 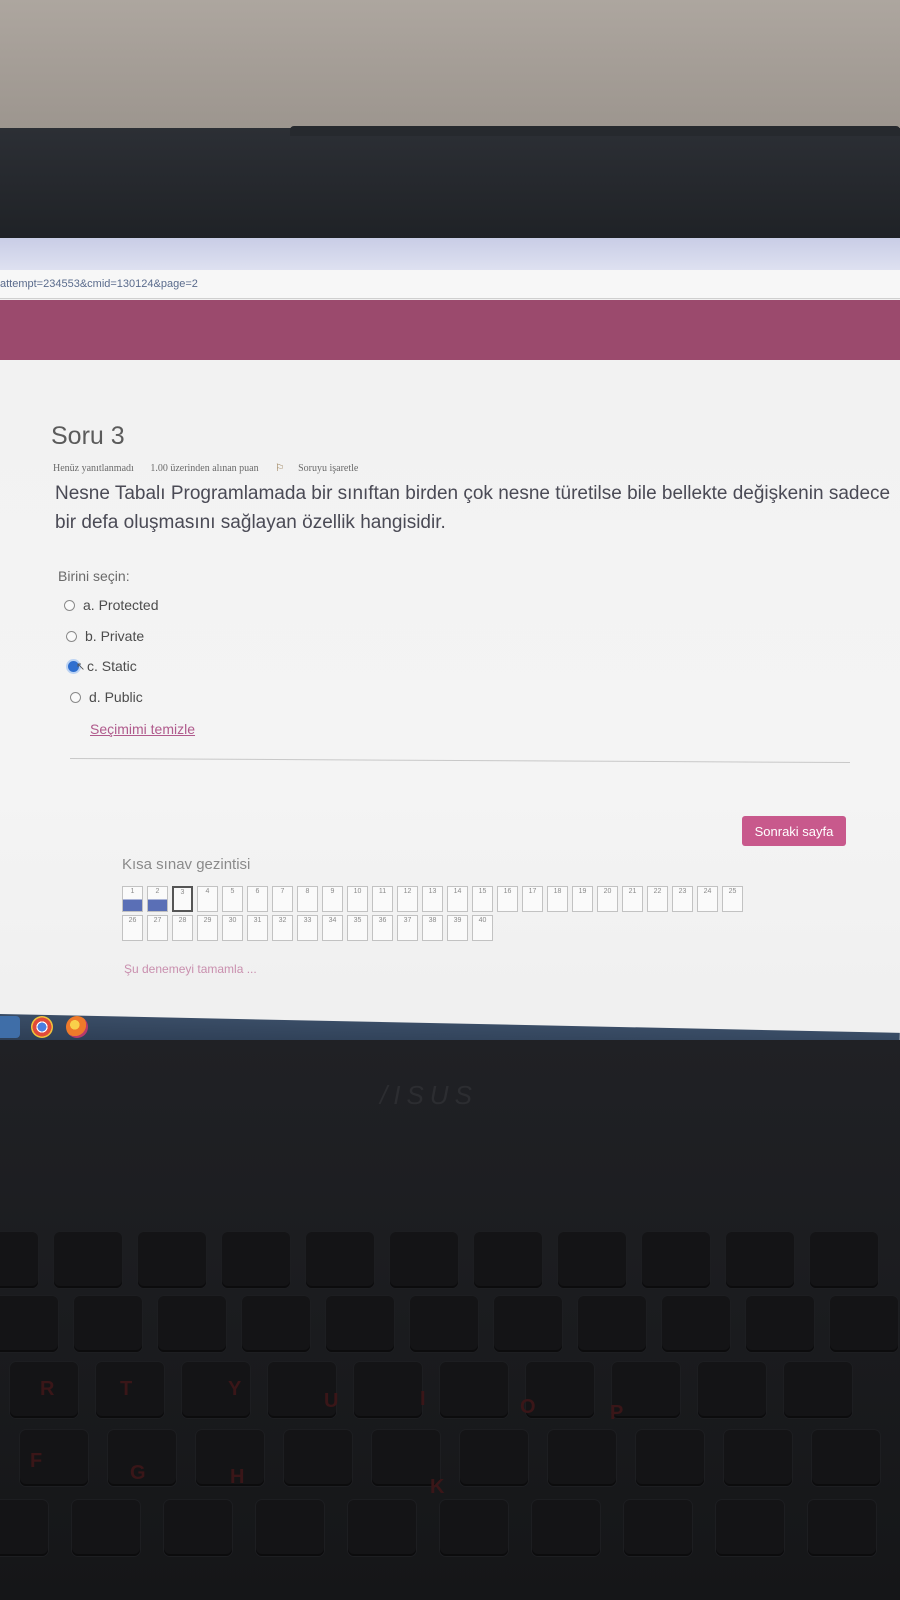 What do you see at coordinates (138, 1473) in the screenshot?
I see `key-letter: G` at bounding box center [138, 1473].